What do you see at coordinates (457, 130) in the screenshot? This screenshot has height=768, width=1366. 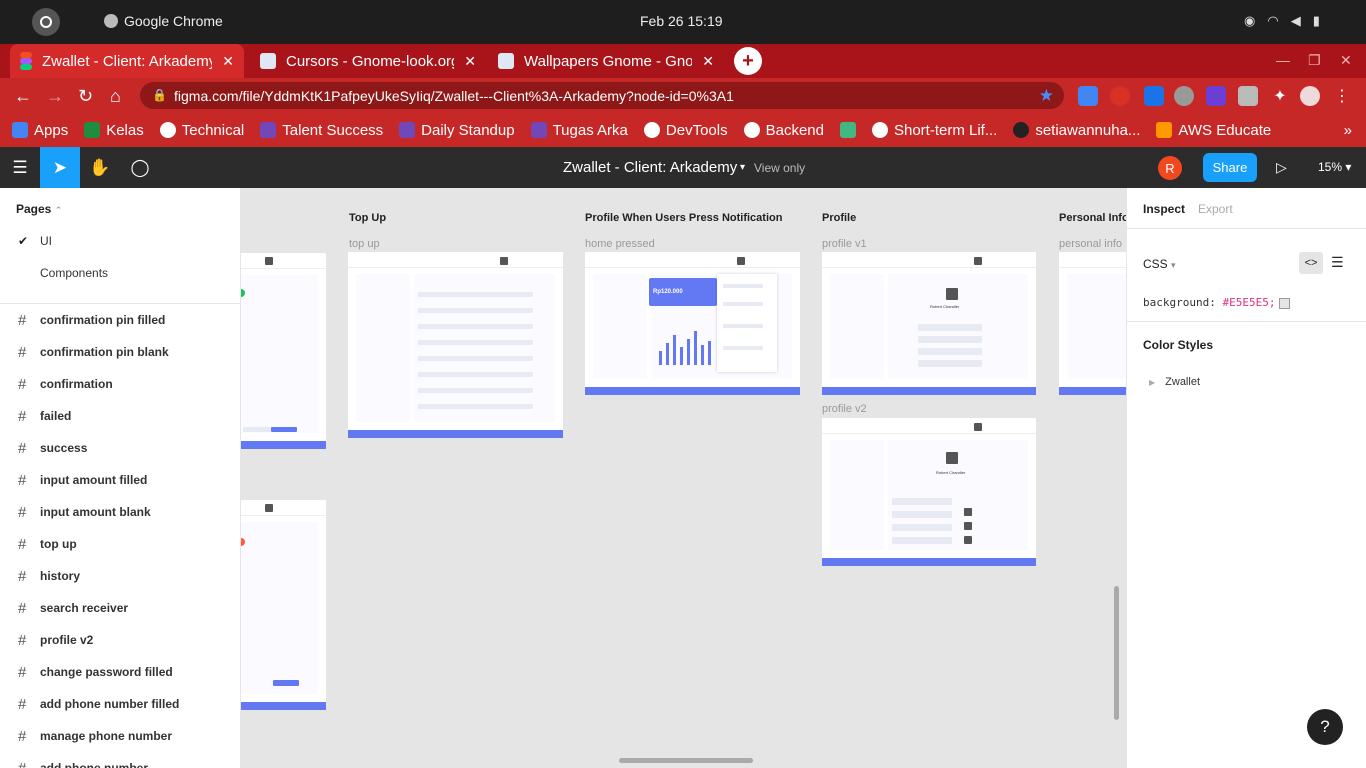 I see `bookmark-daily-standup: Daily Standup` at bounding box center [457, 130].